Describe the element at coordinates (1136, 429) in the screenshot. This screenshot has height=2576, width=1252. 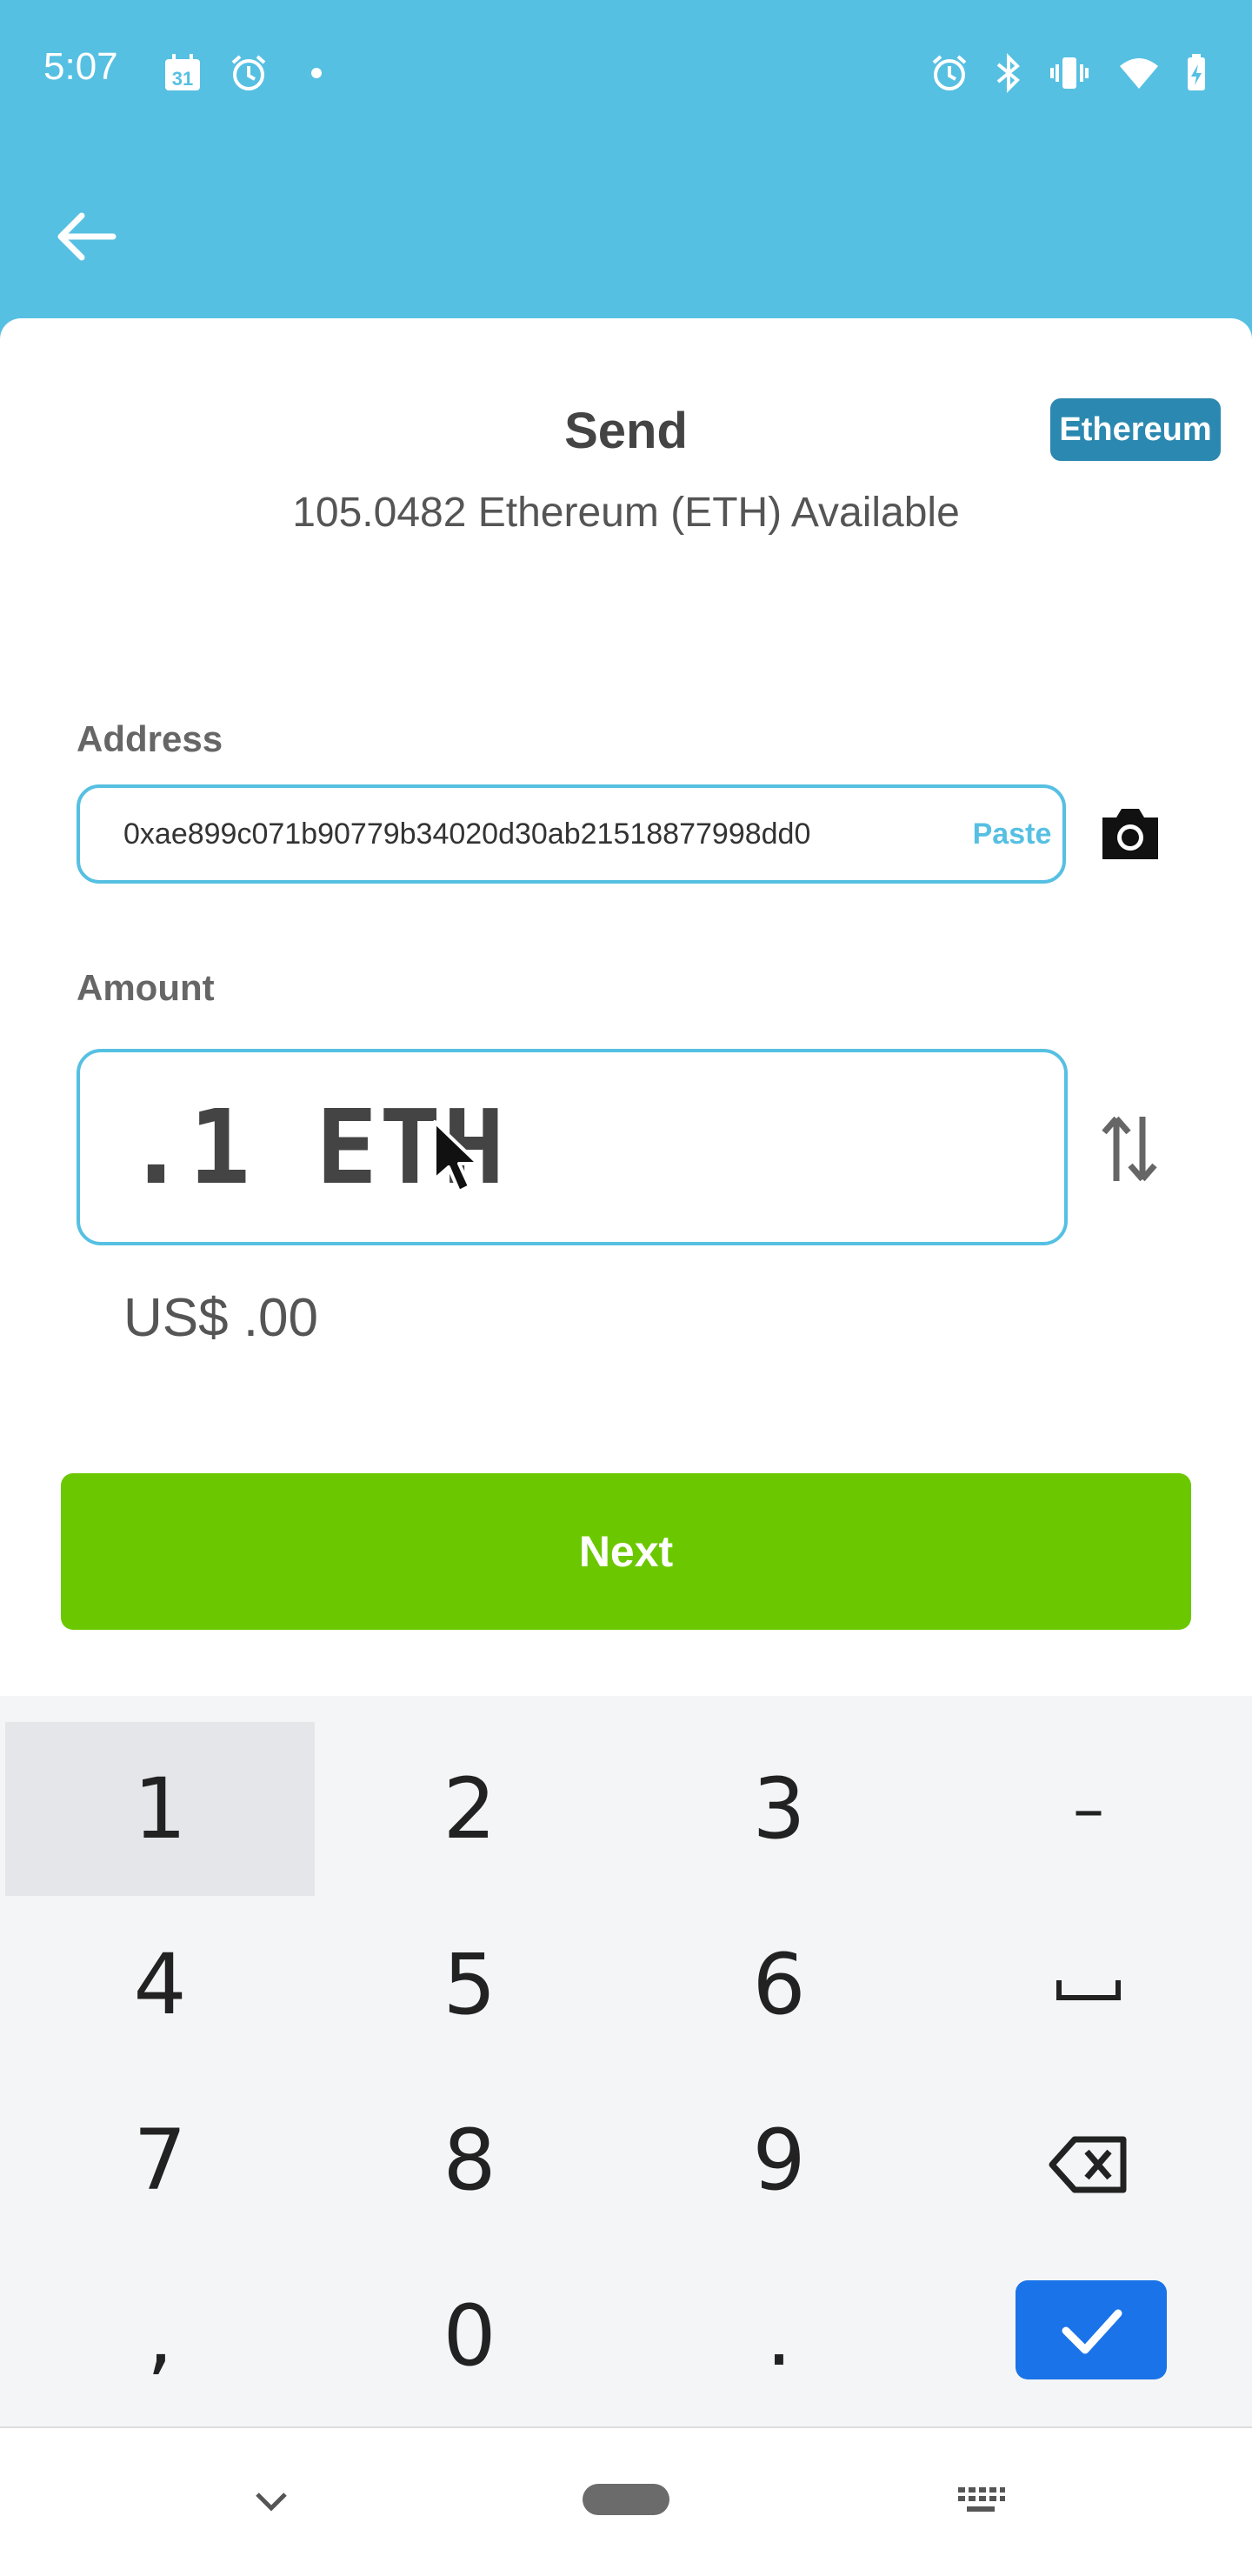
I see `network-badge: Ethereum` at that location.